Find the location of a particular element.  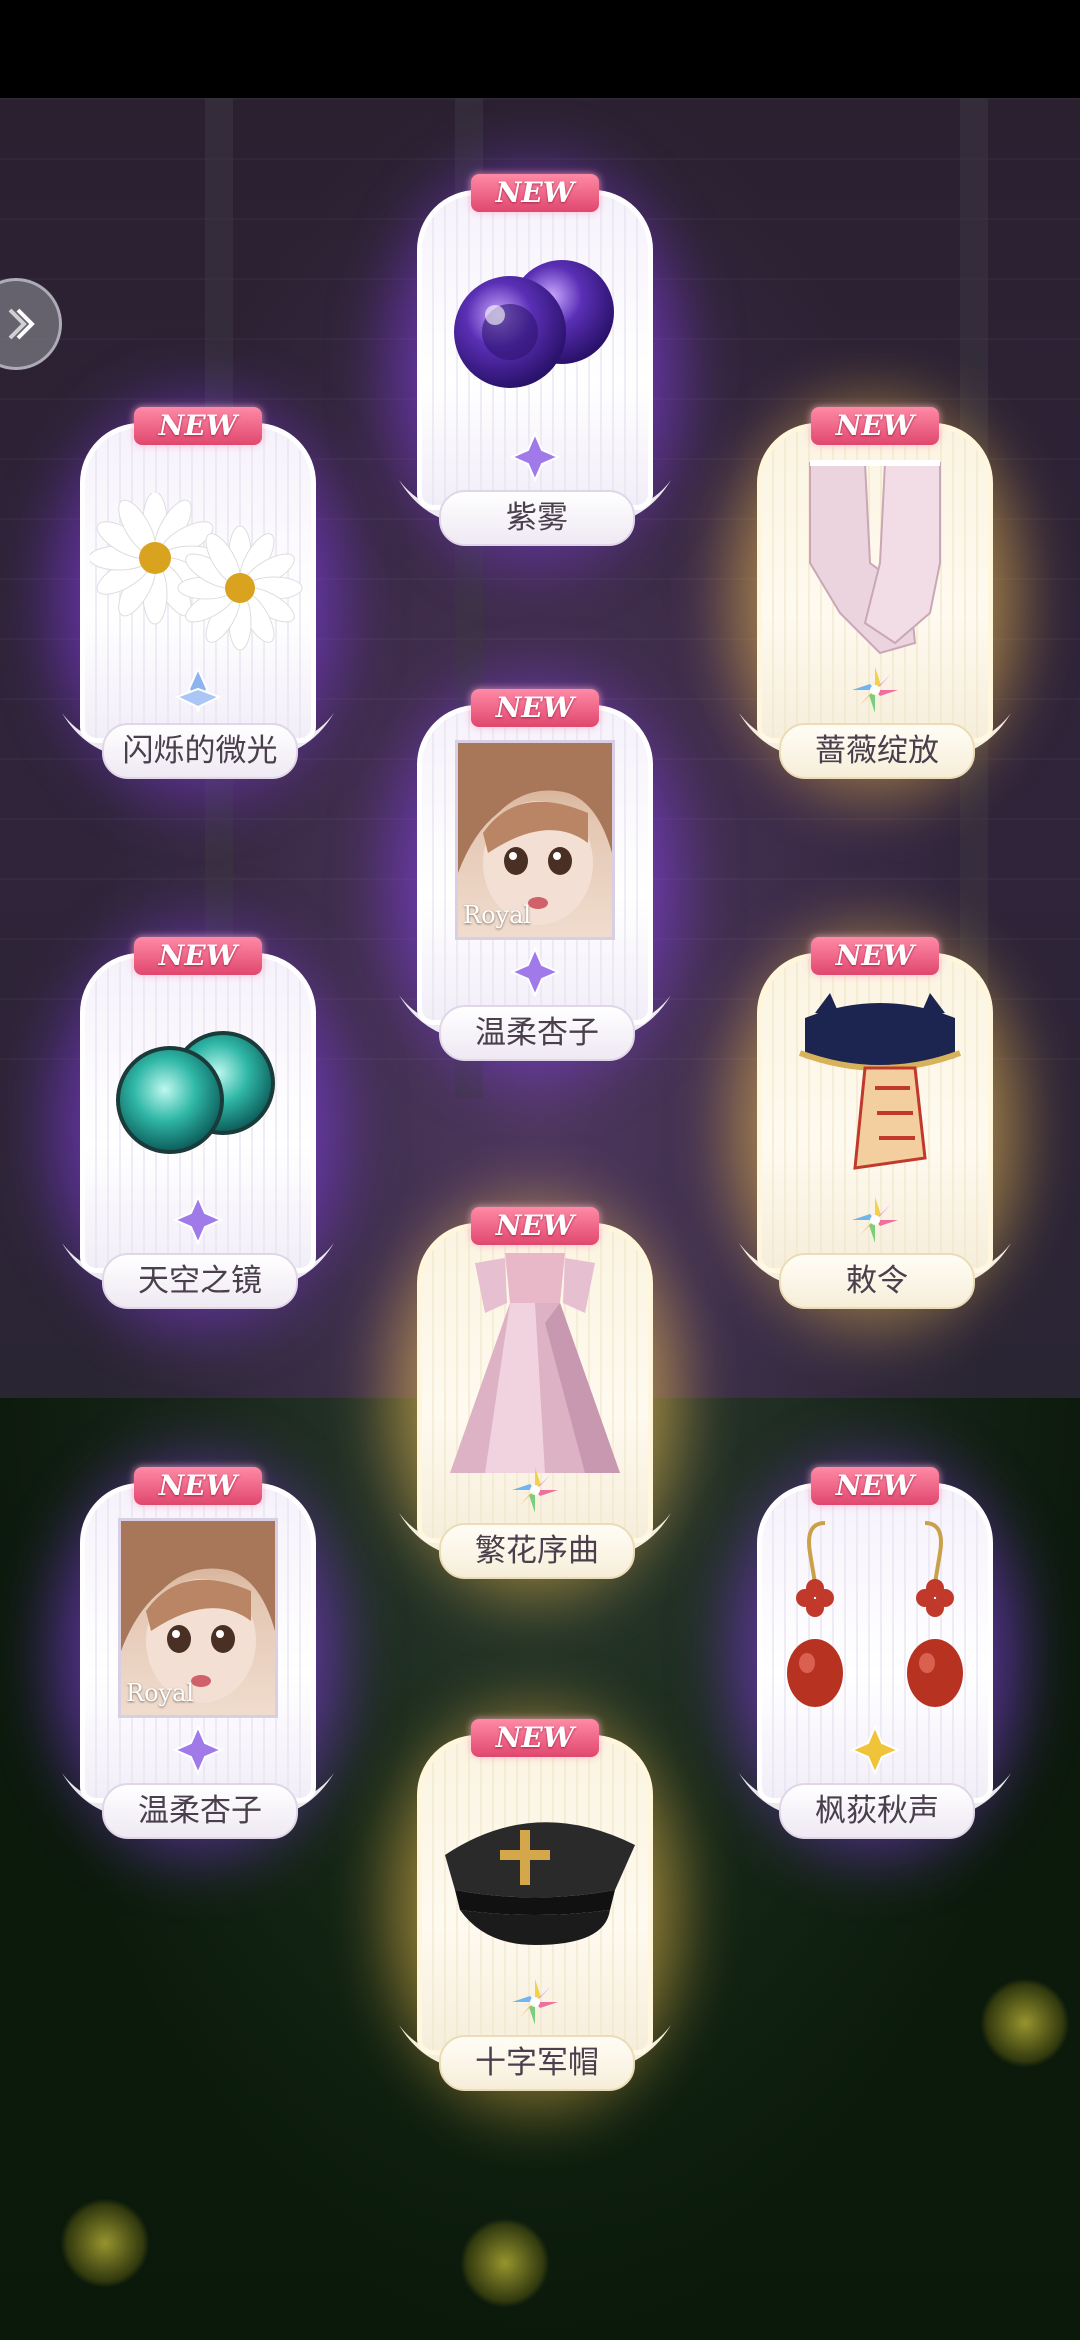

reward-card: NEW 闪烁的微光 is located at coordinates (198, 598).